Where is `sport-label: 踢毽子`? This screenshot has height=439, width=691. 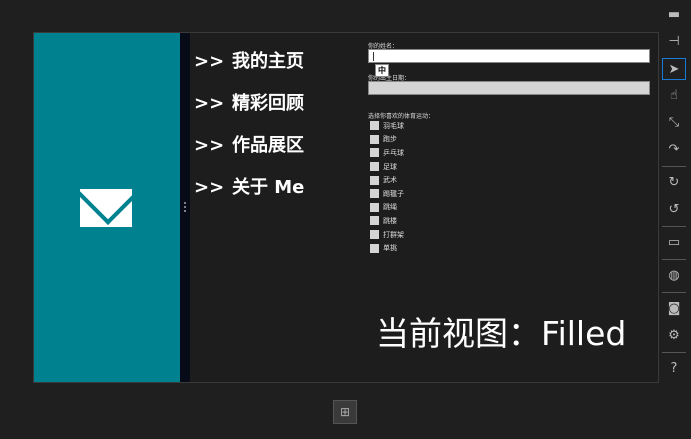 sport-label: 踢毽子 is located at coordinates (393, 193).